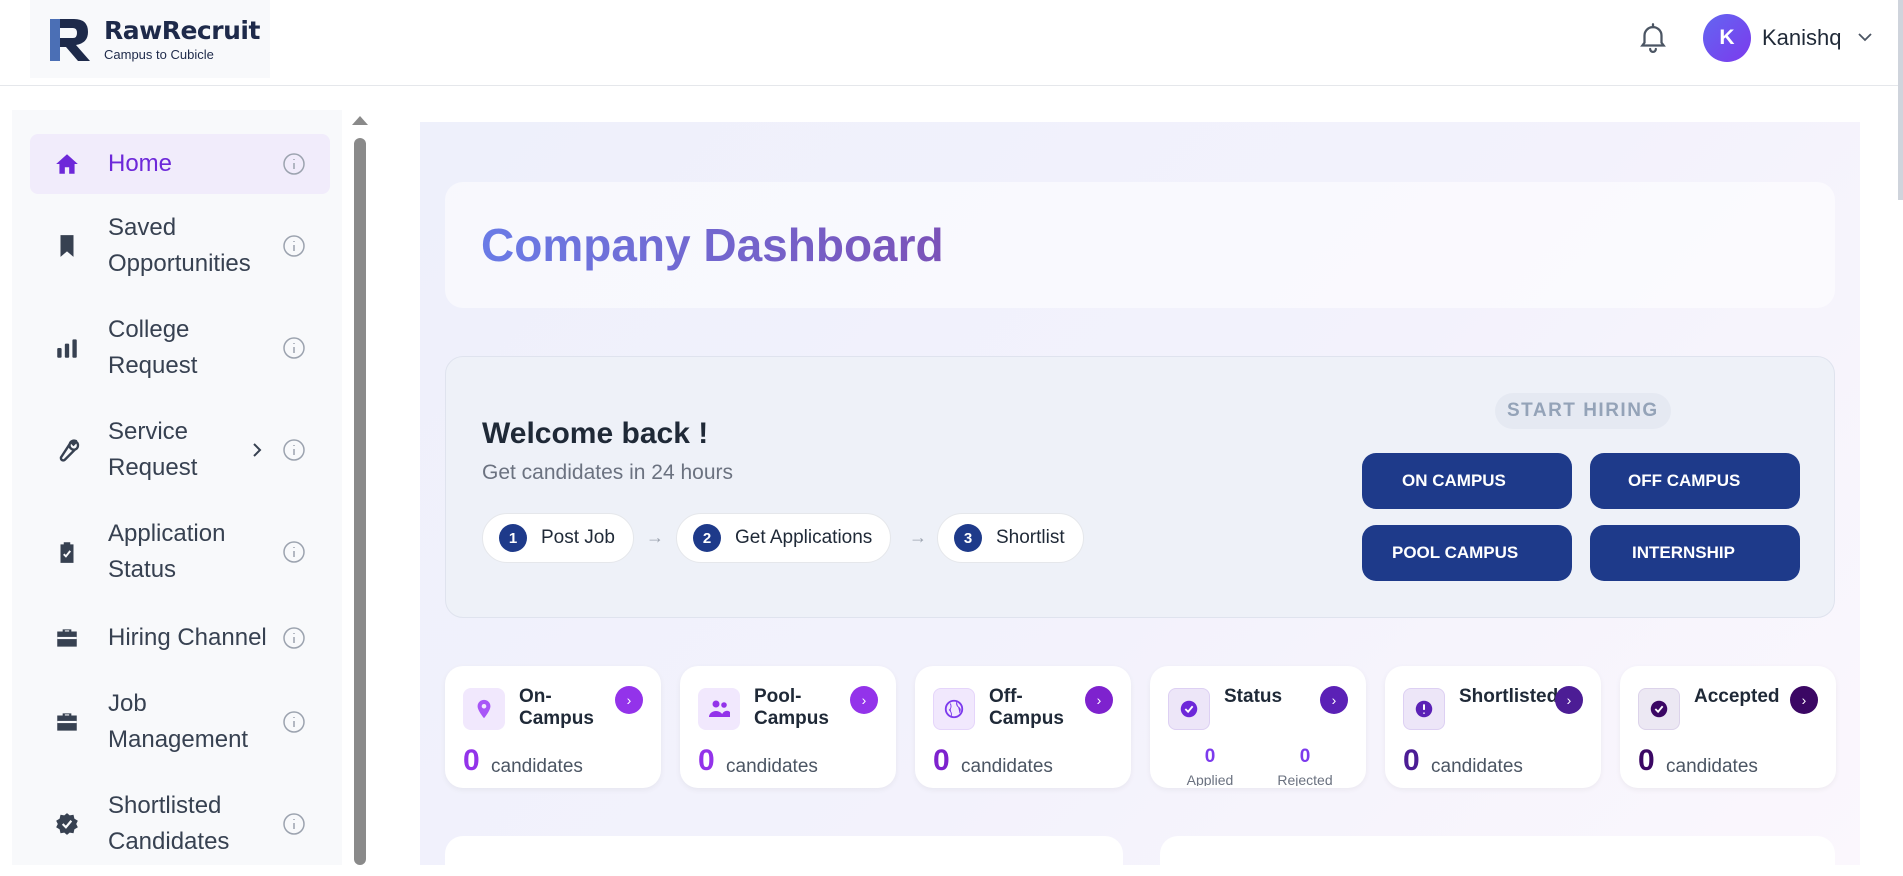 The image size is (1903, 876). I want to click on sidebar-item-hiring-channel: Hiring Channel, so click(180, 638).